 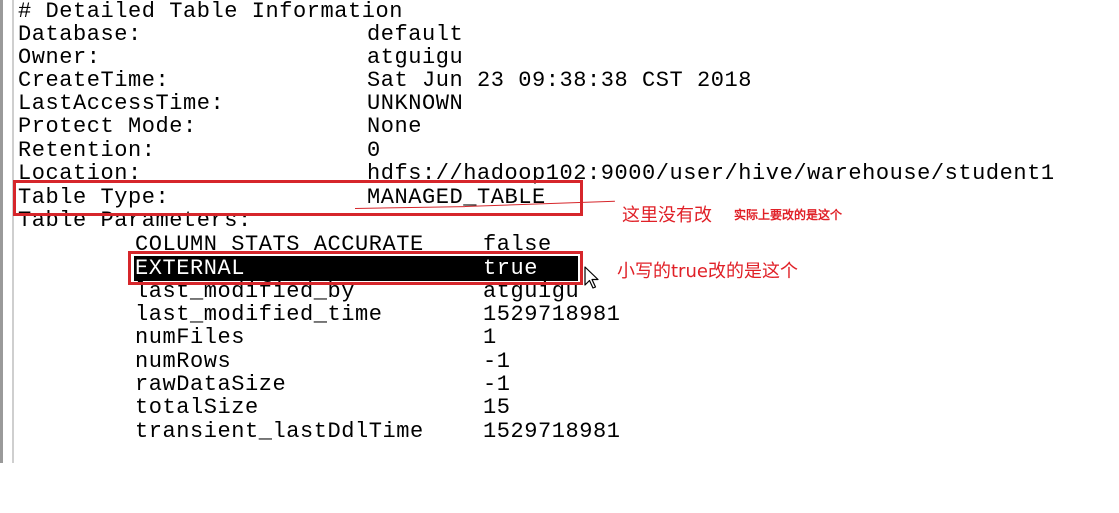 What do you see at coordinates (395, 126) in the screenshot?
I see `info-value: None` at bounding box center [395, 126].